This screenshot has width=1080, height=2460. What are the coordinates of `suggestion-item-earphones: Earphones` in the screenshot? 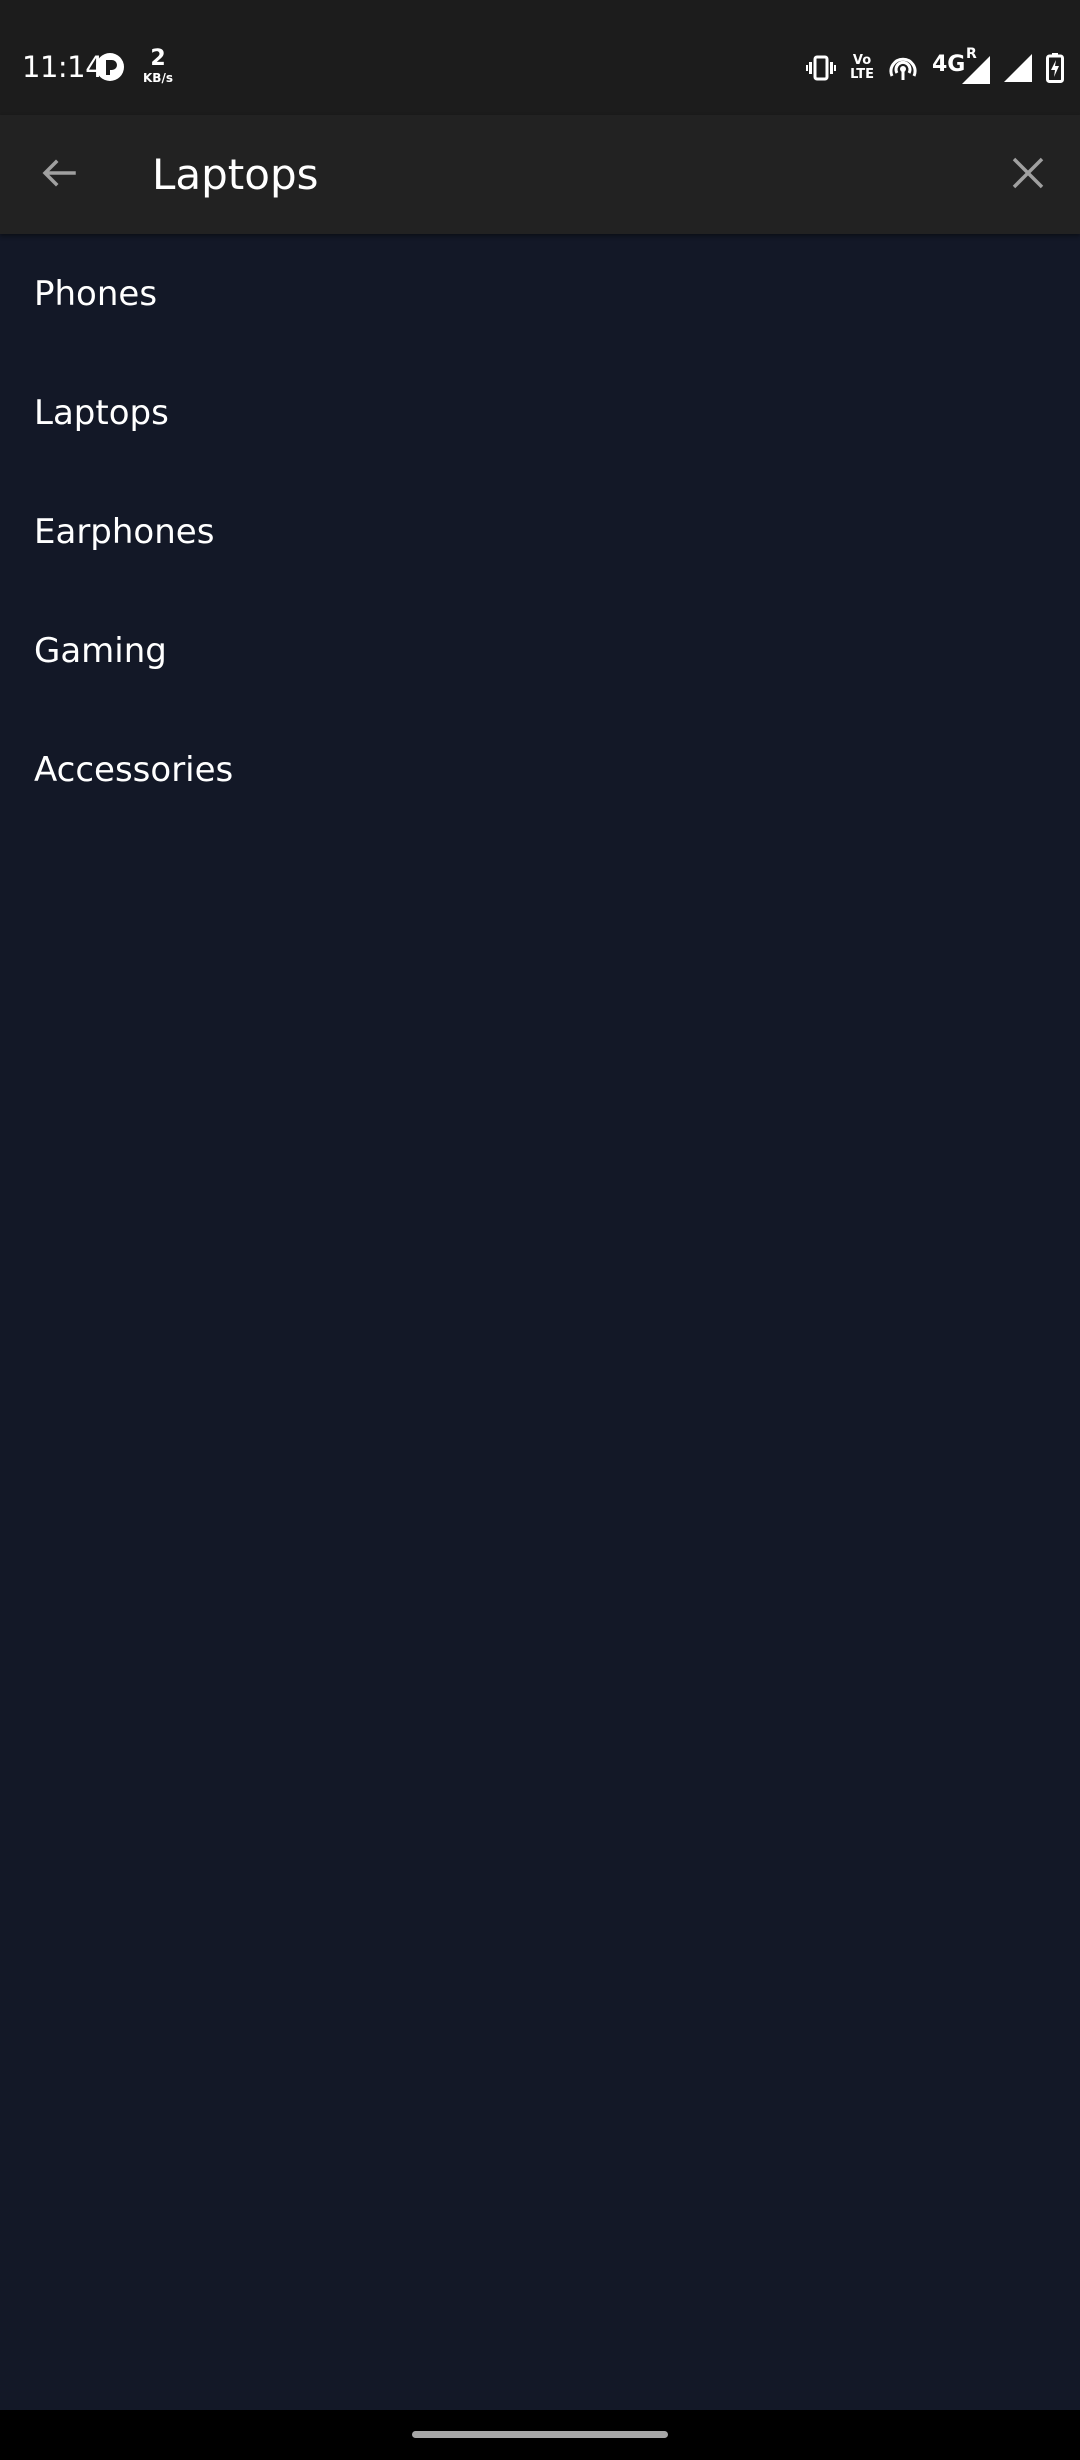 It's located at (540, 531).